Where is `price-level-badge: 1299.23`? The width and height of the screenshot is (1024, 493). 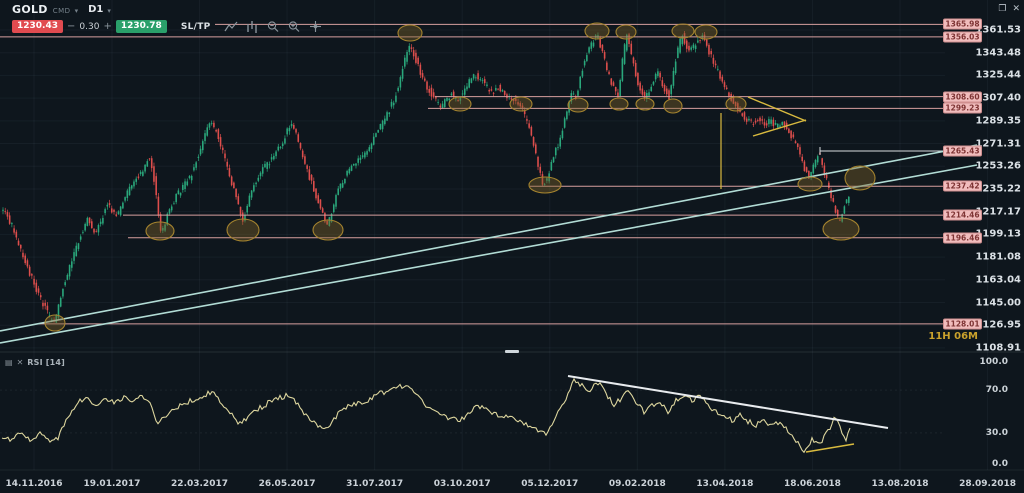 price-level-badge: 1299.23 is located at coordinates (962, 108).